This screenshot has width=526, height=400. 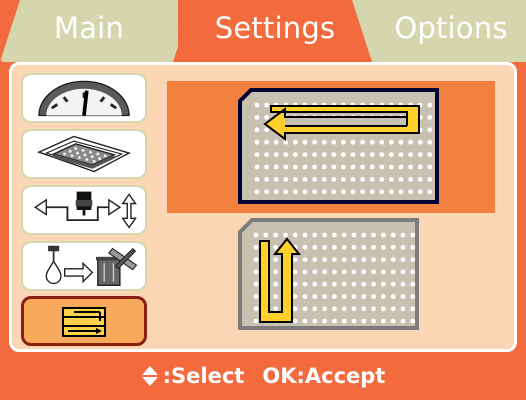 I want to click on sidebar-item-probe-height, so click(x=84, y=210).